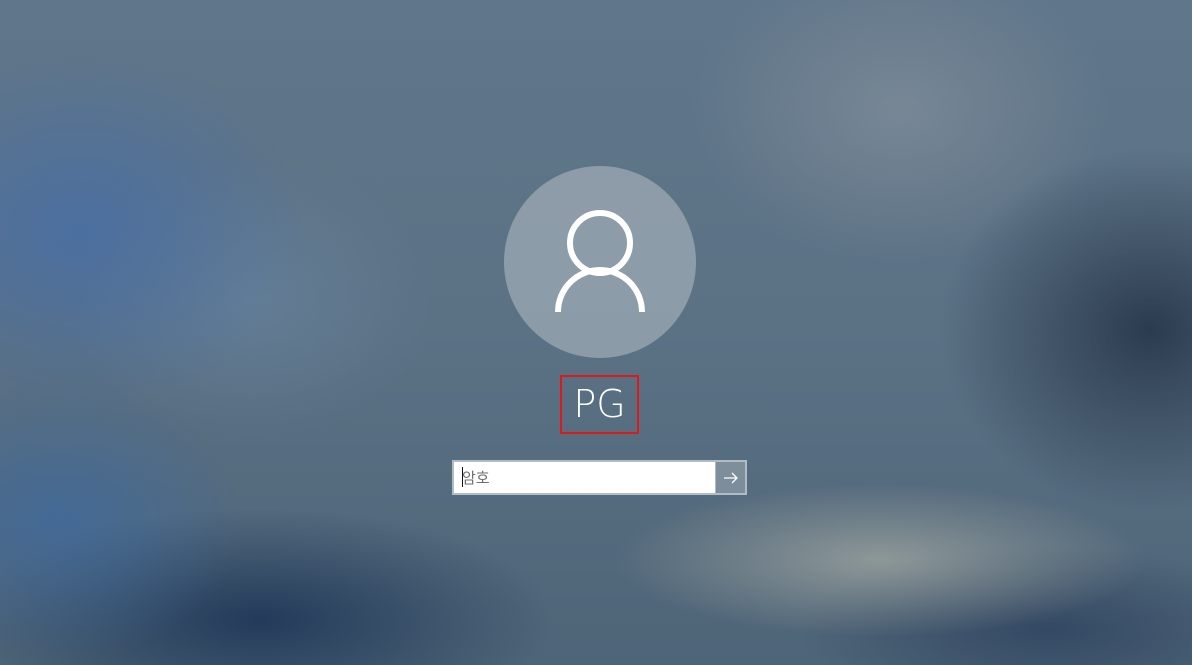  I want to click on user-name-label: PG, so click(599, 404).